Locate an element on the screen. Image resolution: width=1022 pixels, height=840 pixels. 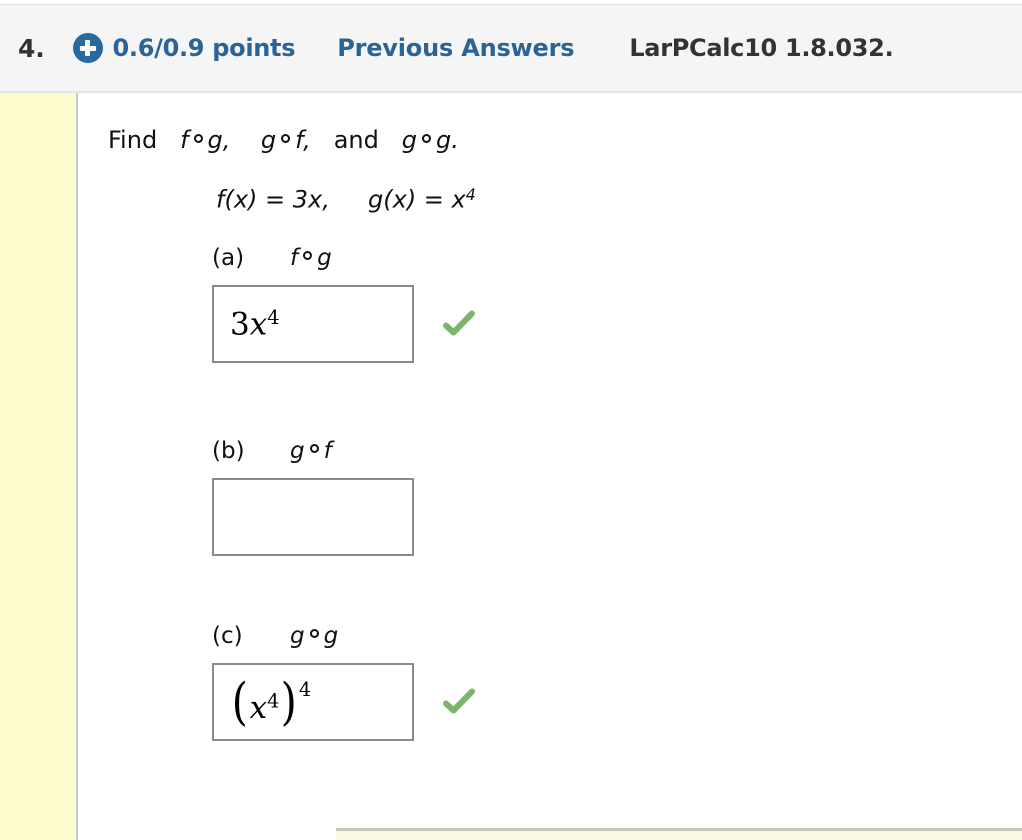
left-status-rail is located at coordinates (39, 466).